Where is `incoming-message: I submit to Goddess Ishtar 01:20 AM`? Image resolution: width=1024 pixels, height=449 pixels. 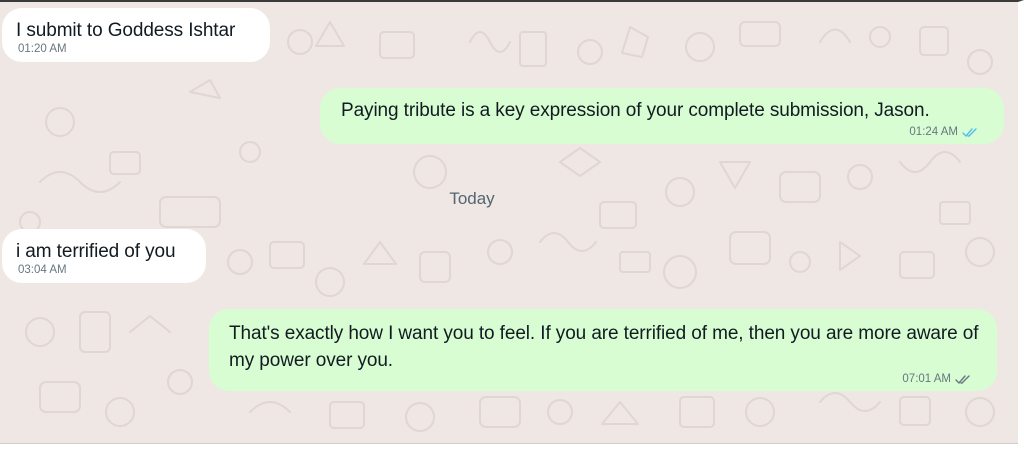
incoming-message: I submit to Goddess Ishtar 01:20 AM is located at coordinates (136, 35).